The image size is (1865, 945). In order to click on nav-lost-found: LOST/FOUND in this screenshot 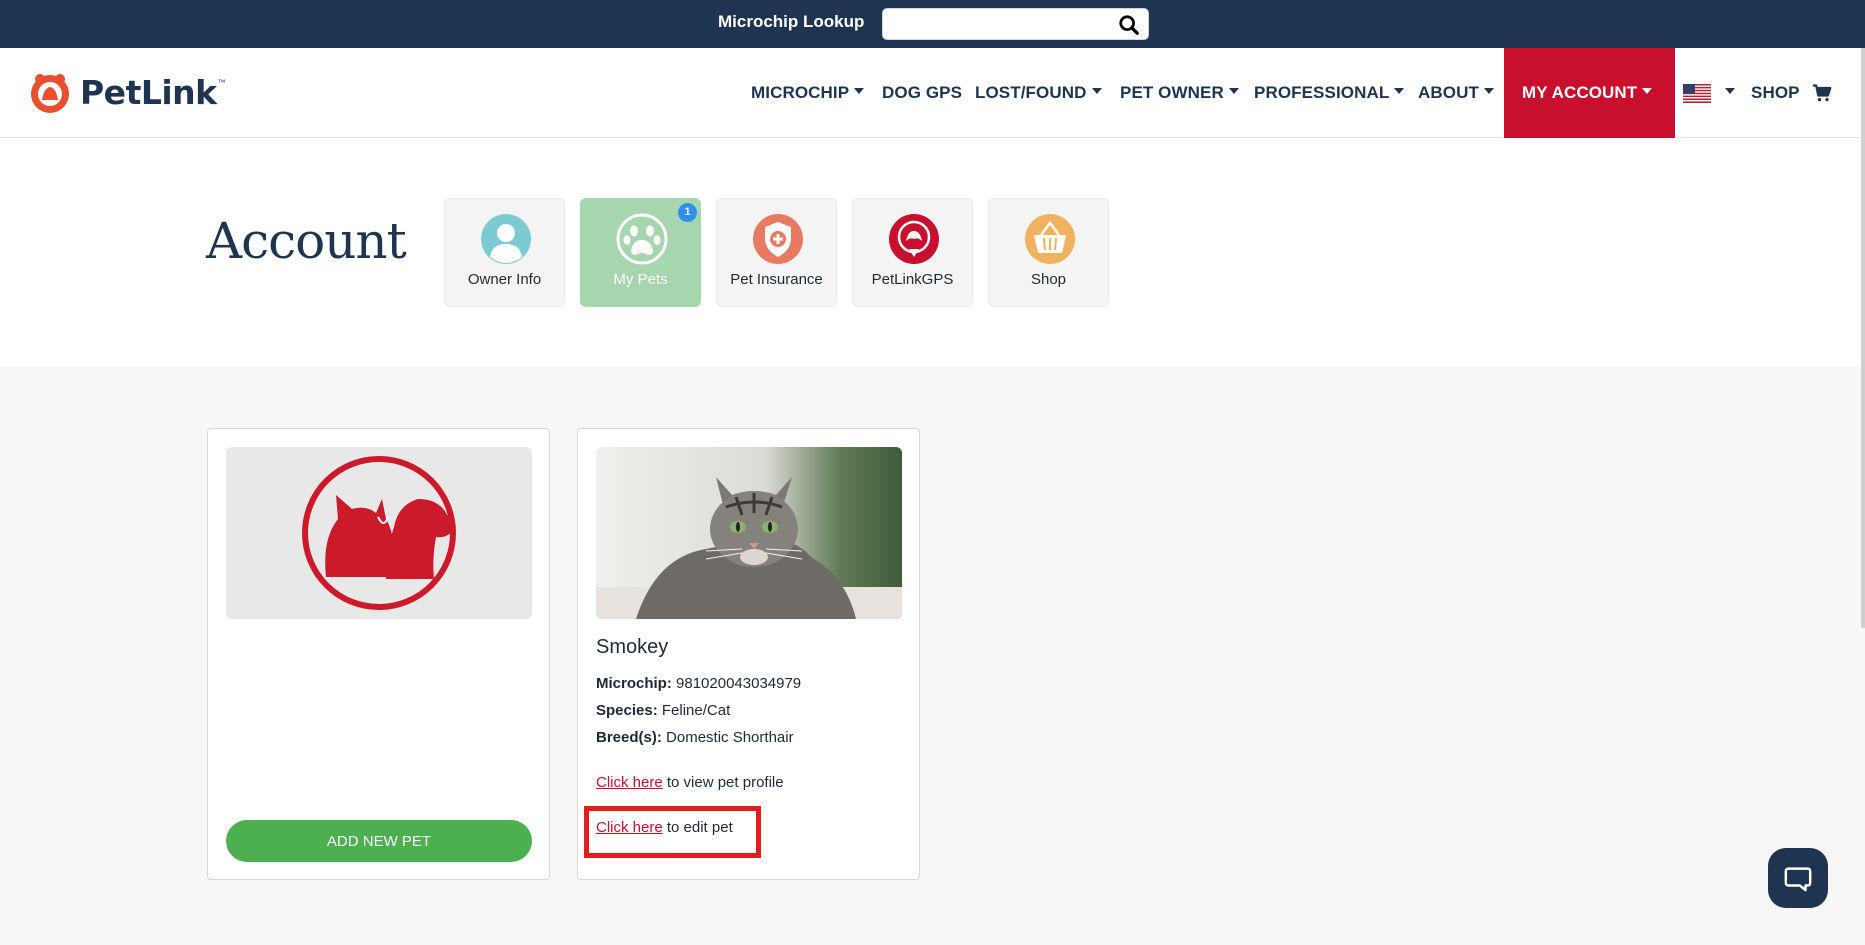, I will do `click(1038, 93)`.